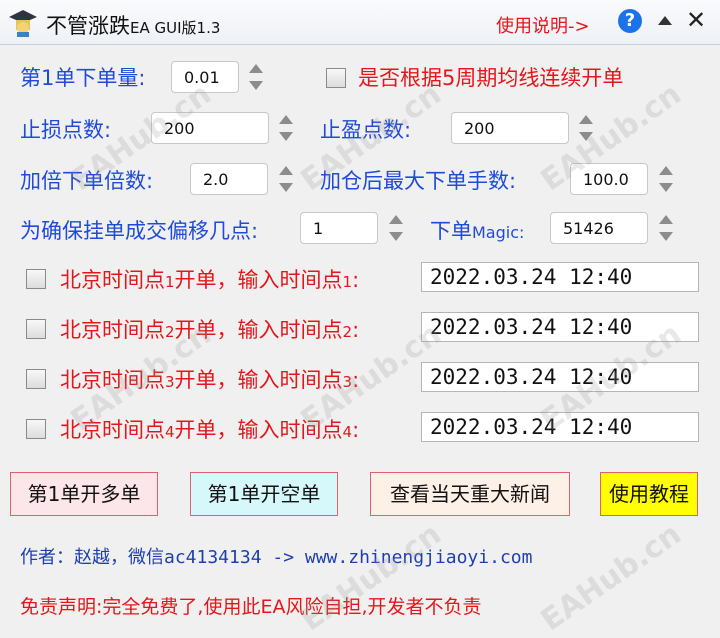  Describe the element at coordinates (477, 231) in the screenshot. I see `magic-label: 下单Magic:` at that location.